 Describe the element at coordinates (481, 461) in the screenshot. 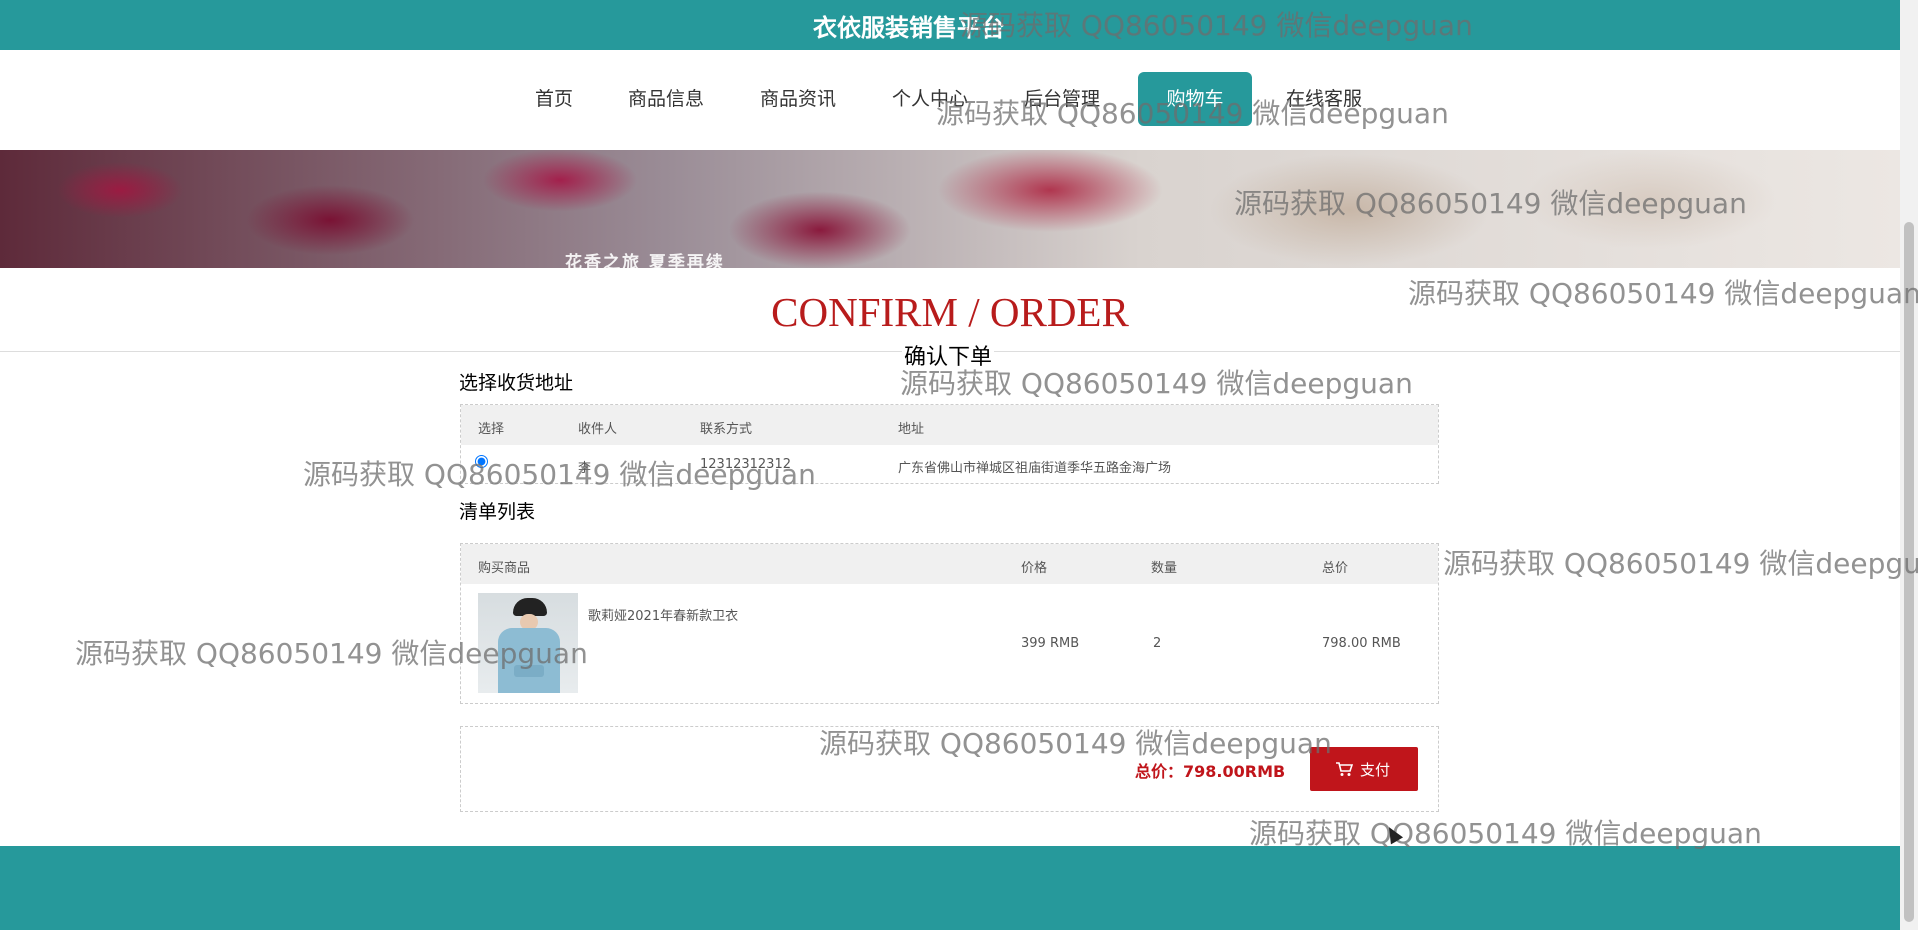

I see `address-select-radio` at that location.